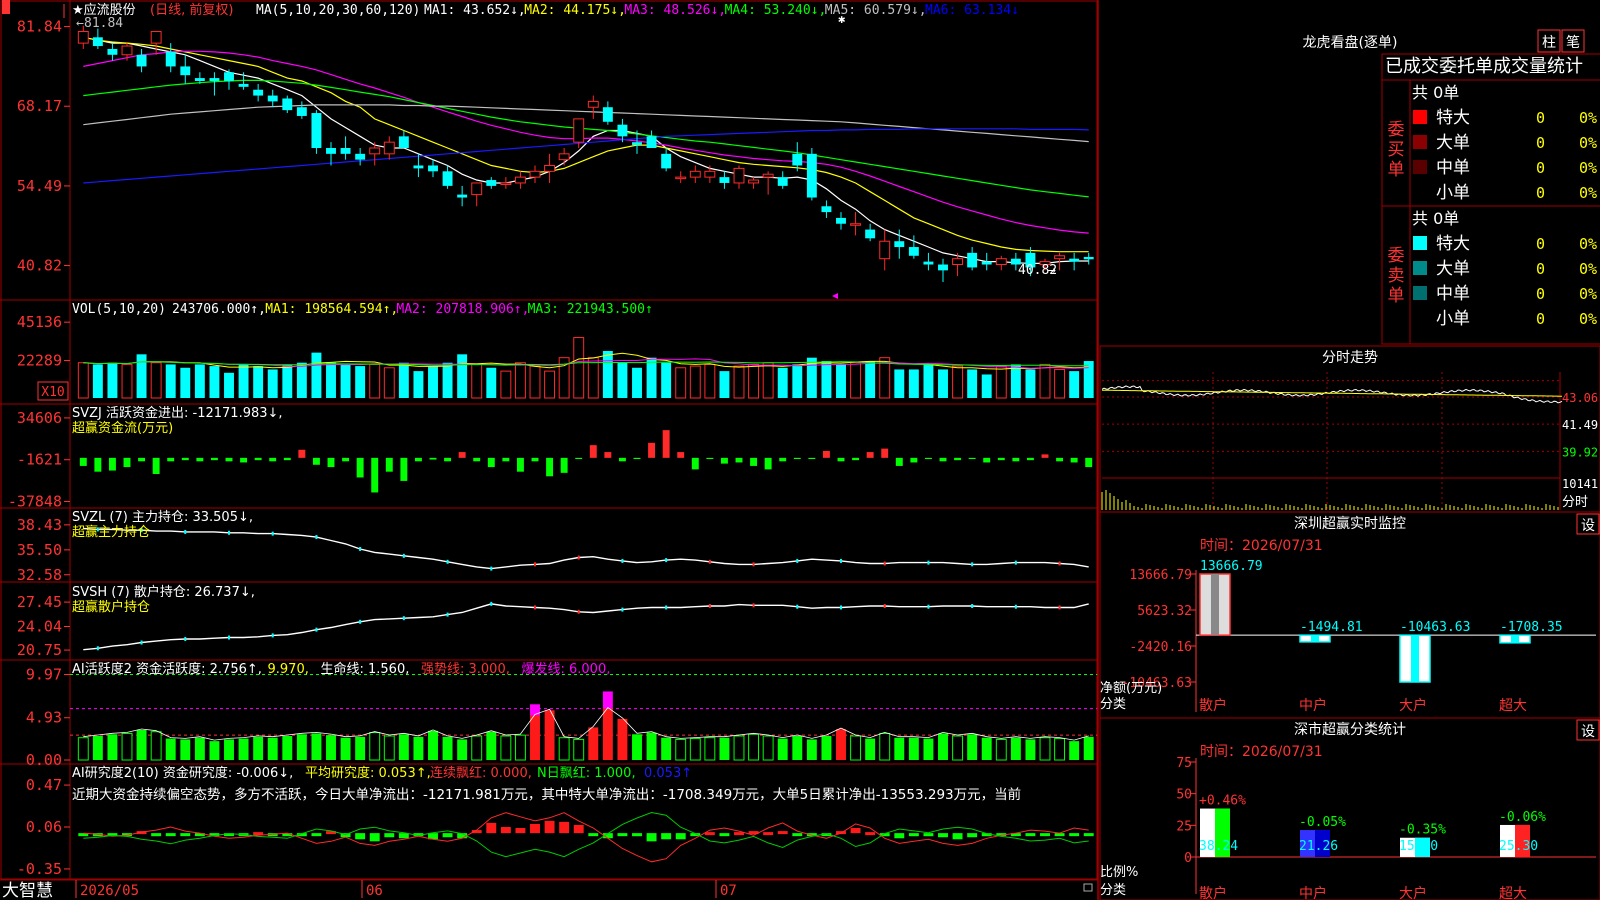  What do you see at coordinates (1549, 43) in the screenshot?
I see `bar-mode-button: 柱` at bounding box center [1549, 43].